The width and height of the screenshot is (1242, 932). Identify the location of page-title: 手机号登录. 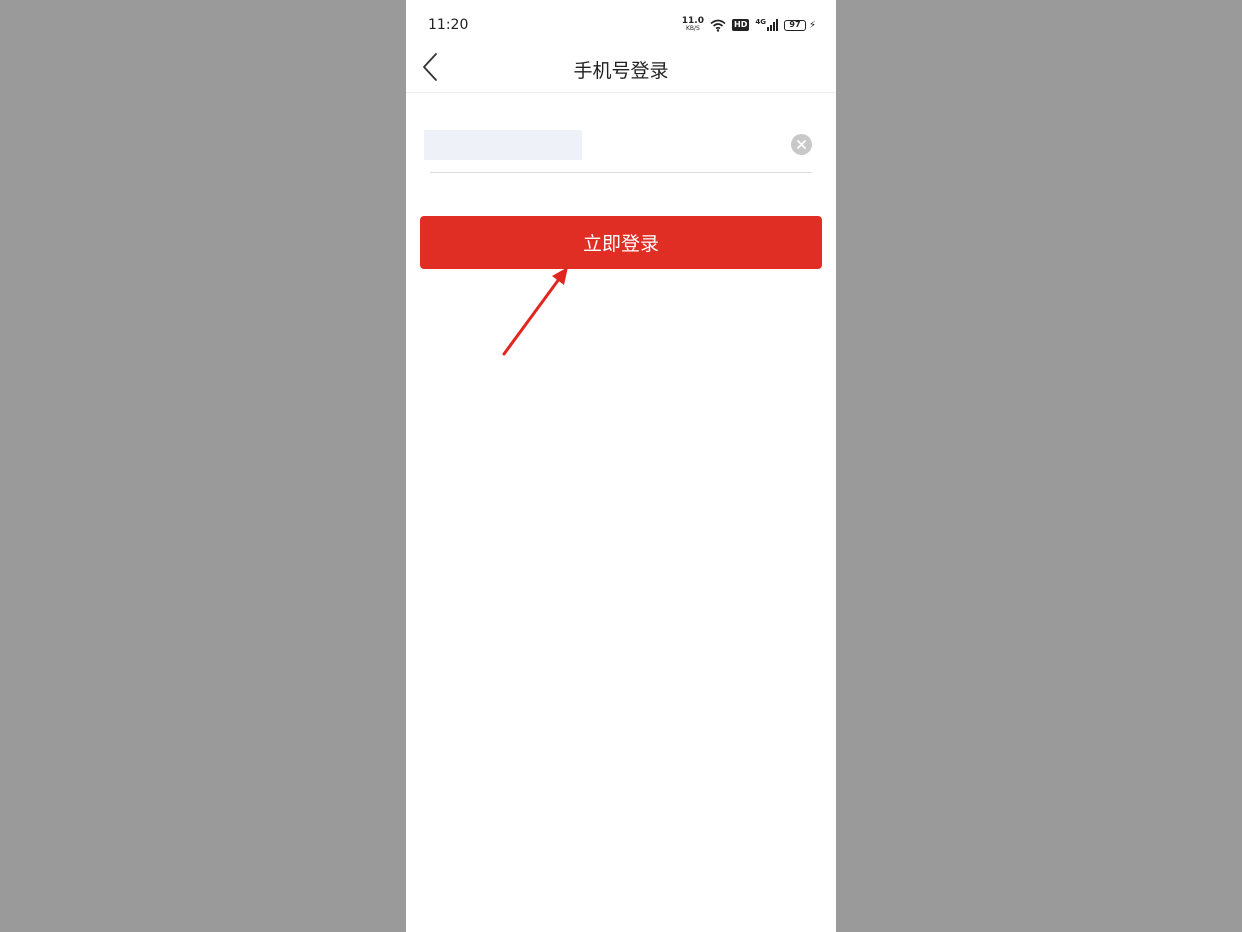
(621, 71).